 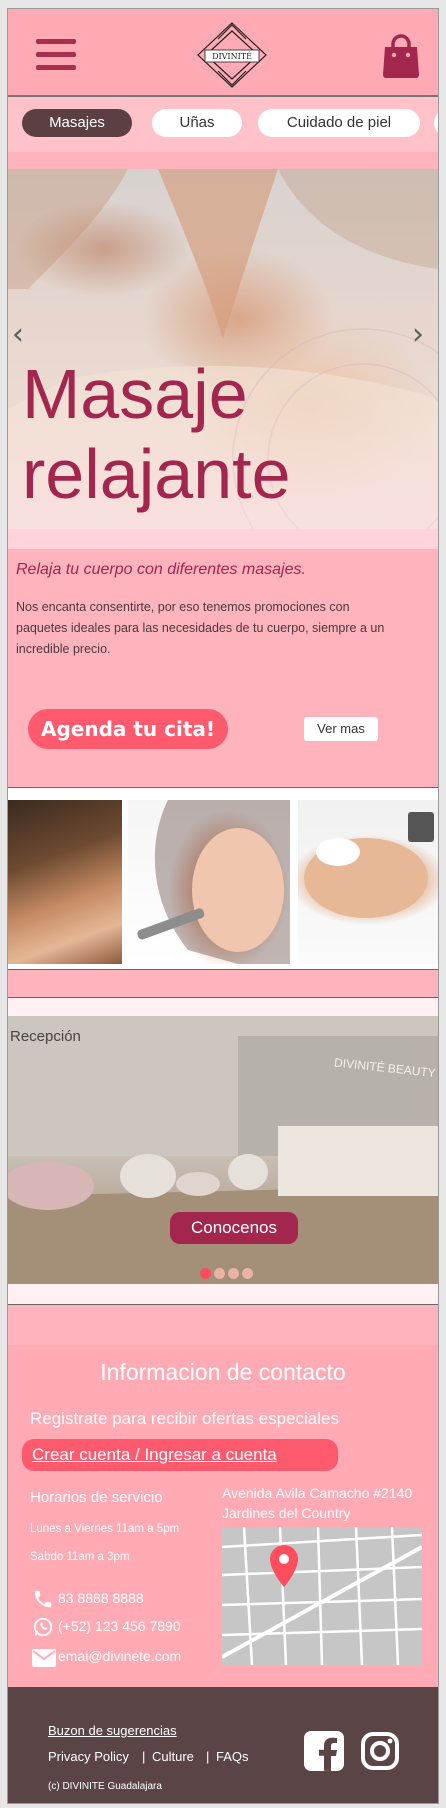 What do you see at coordinates (232, 1756) in the screenshot?
I see `faqs-link: FAQs` at bounding box center [232, 1756].